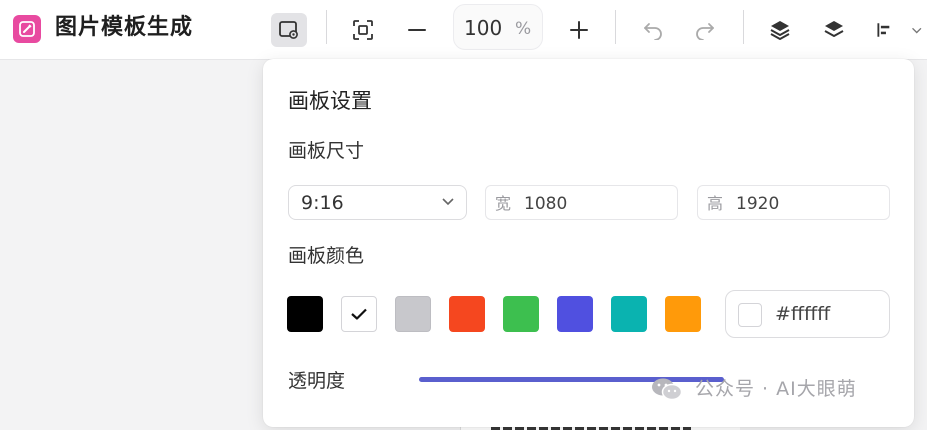  Describe the element at coordinates (575, 314) in the screenshot. I see `color-swatch-blue` at that location.